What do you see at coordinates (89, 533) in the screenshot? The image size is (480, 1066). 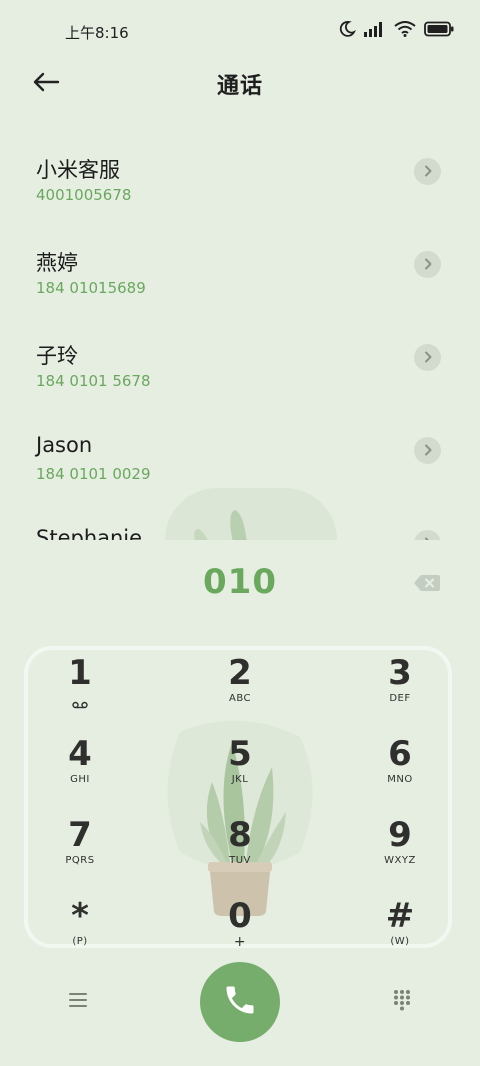 I see `contact-name: Stephanie` at bounding box center [89, 533].